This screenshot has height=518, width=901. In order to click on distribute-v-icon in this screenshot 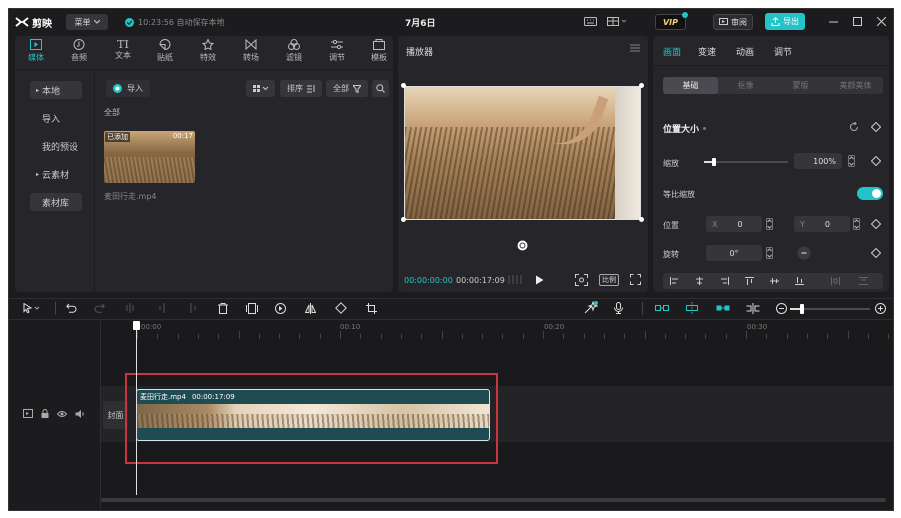, I will do `click(863, 281)`.